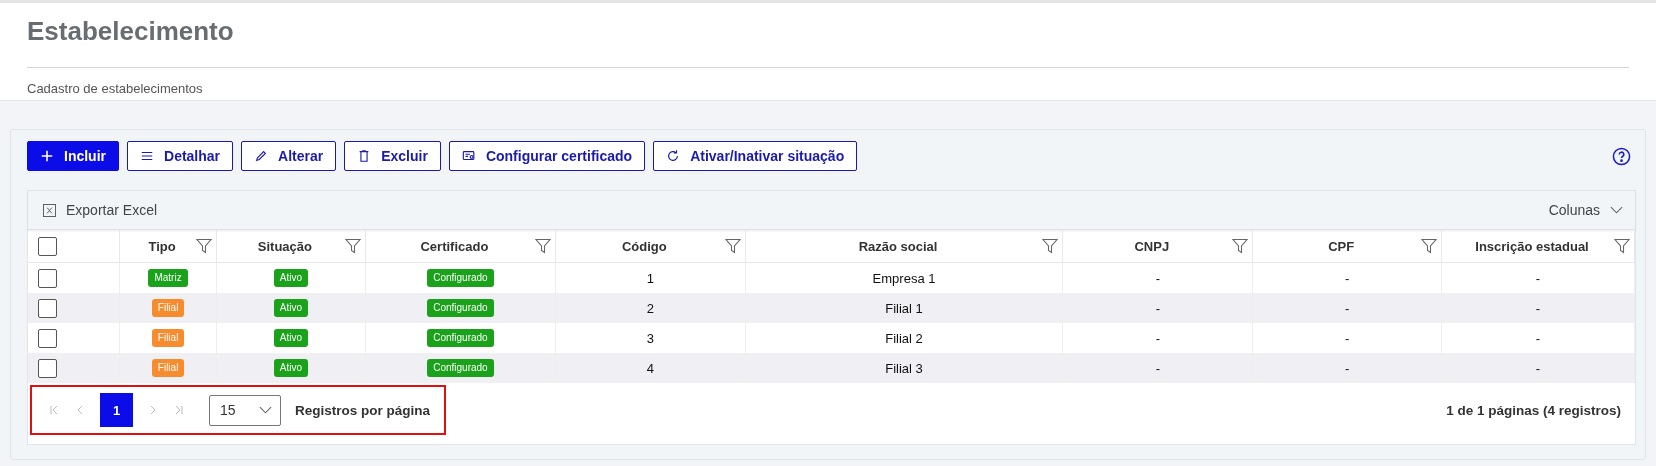 This screenshot has height=466, width=1656. Describe the element at coordinates (755, 156) in the screenshot. I see `toolbar-button: Ativar/Inativar situação` at that location.